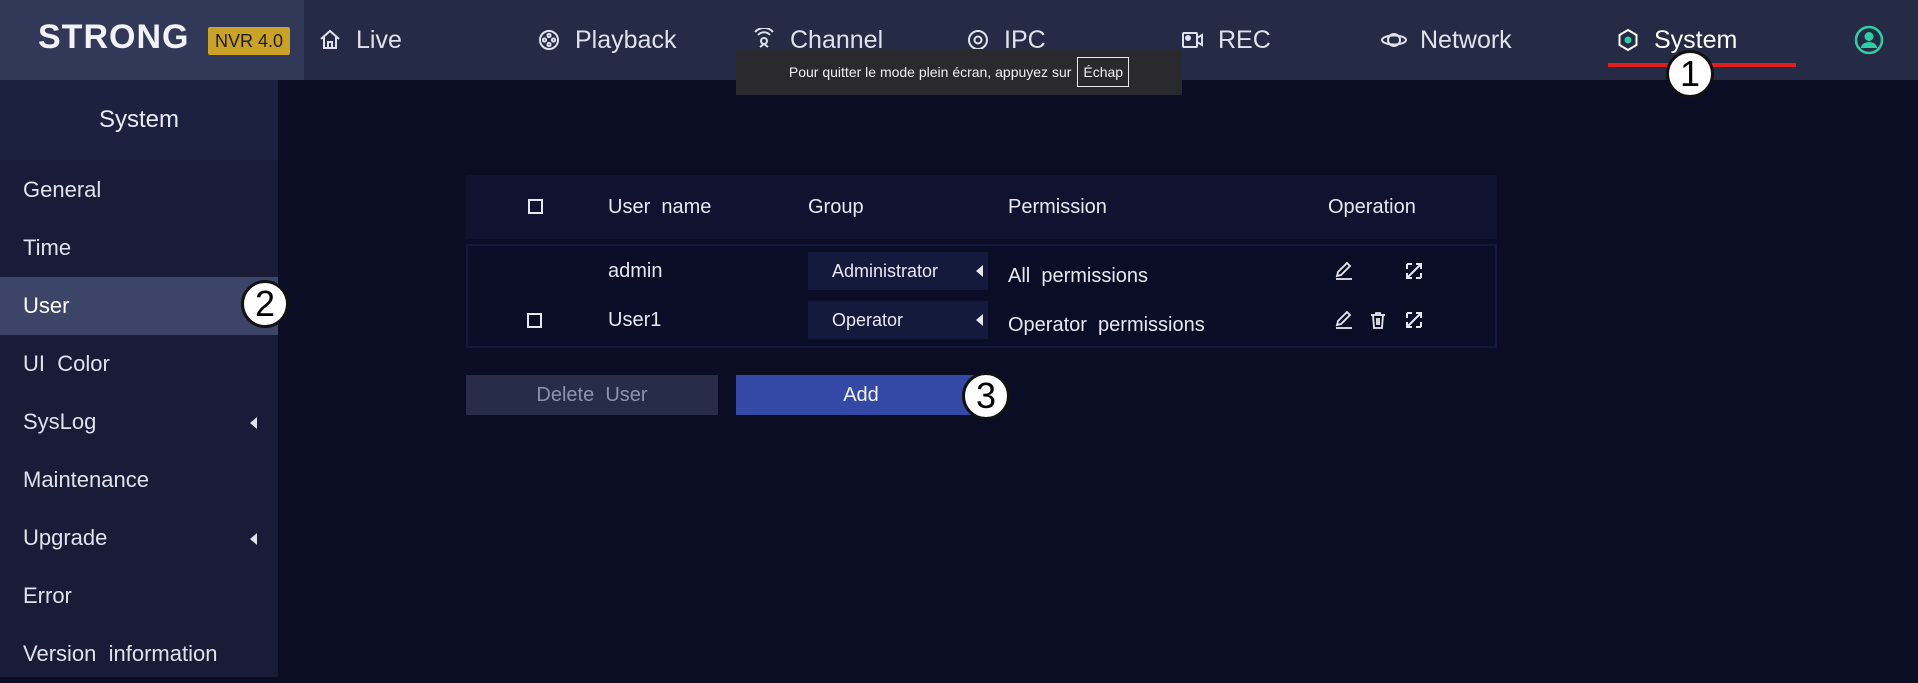 Image resolution: width=1918 pixels, height=683 pixels. I want to click on network-icon, so click(1394, 40).